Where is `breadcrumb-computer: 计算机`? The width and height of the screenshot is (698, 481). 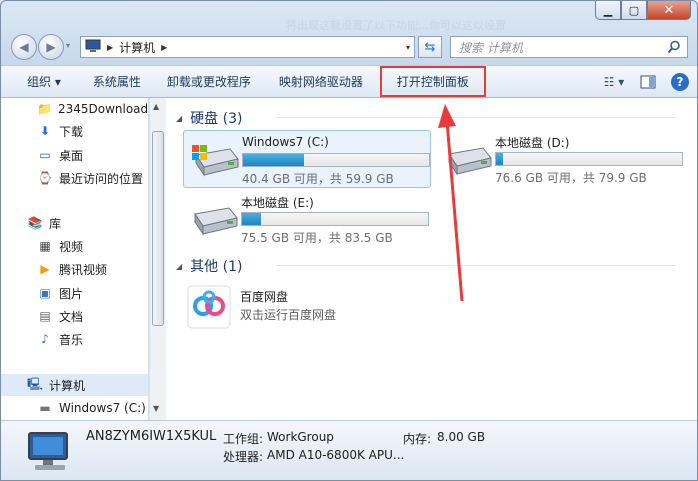
breadcrumb-computer: 计算机 is located at coordinates (137, 47).